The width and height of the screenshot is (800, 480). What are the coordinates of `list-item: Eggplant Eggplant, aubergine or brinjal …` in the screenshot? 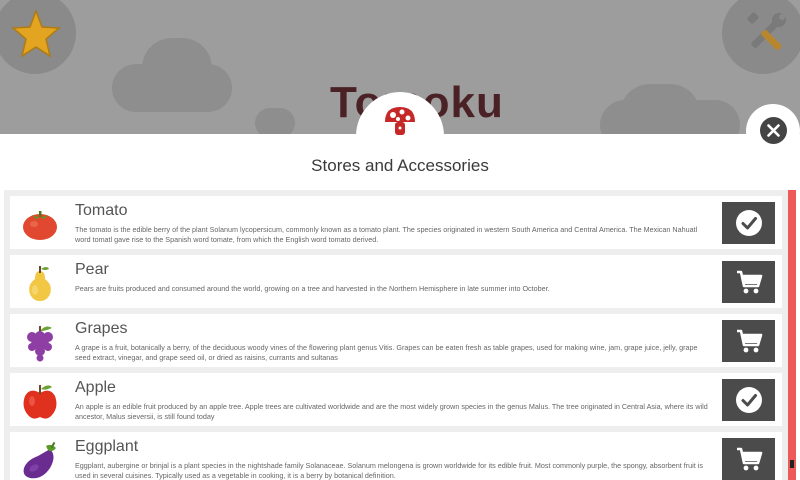 It's located at (396, 456).